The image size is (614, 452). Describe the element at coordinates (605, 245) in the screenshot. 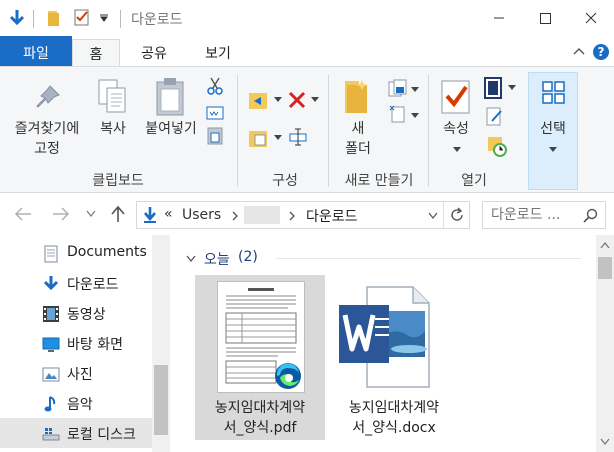

I see `scroll-up-icon` at that location.